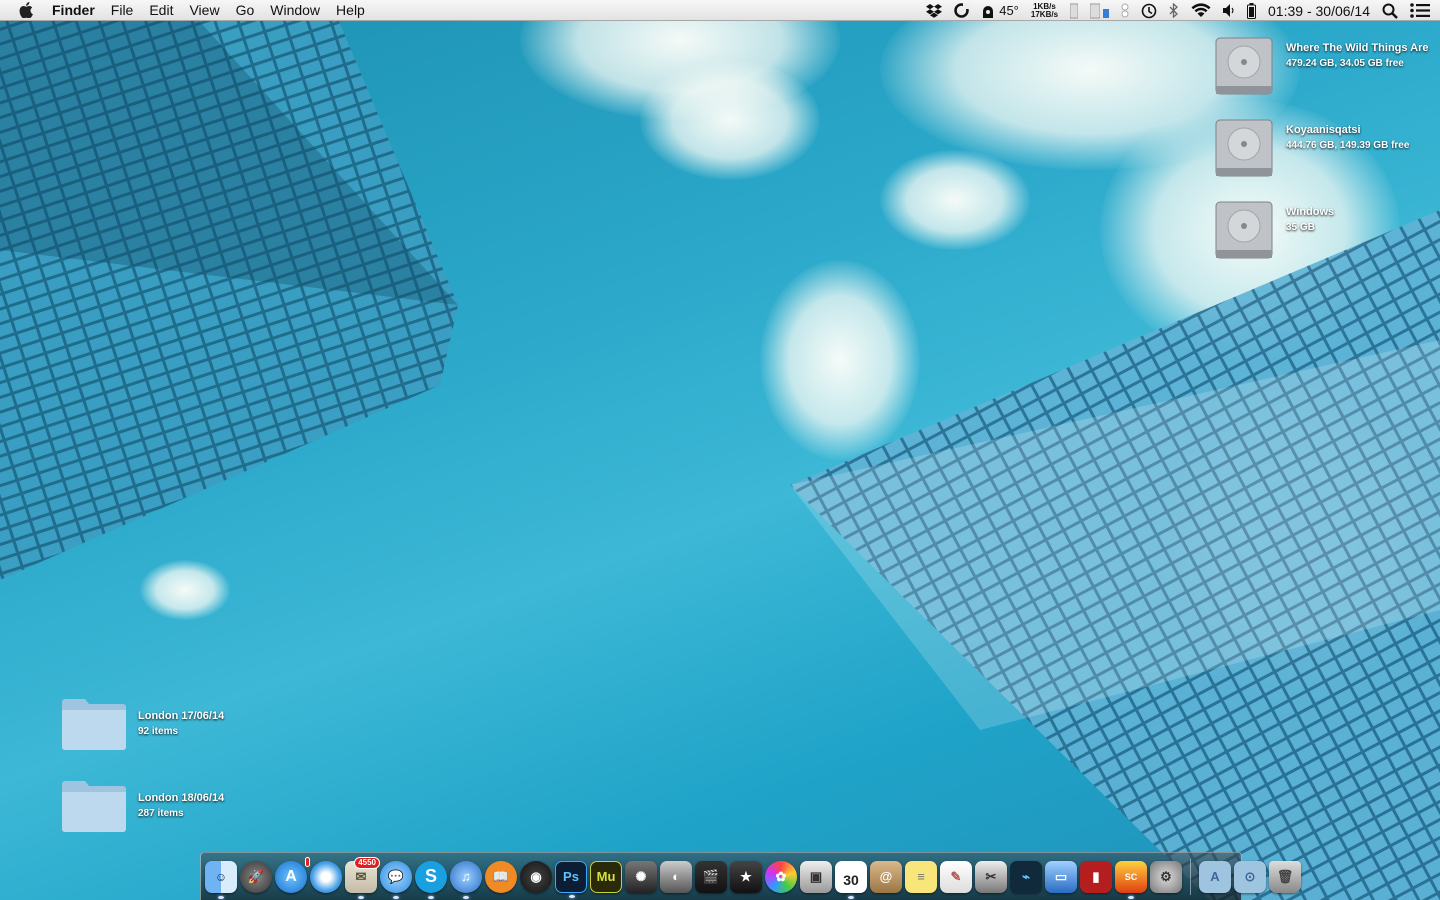 The width and height of the screenshot is (1440, 900). Describe the element at coordinates (991, 876) in the screenshot. I see `script-editor-dock-icon: ✂` at that location.